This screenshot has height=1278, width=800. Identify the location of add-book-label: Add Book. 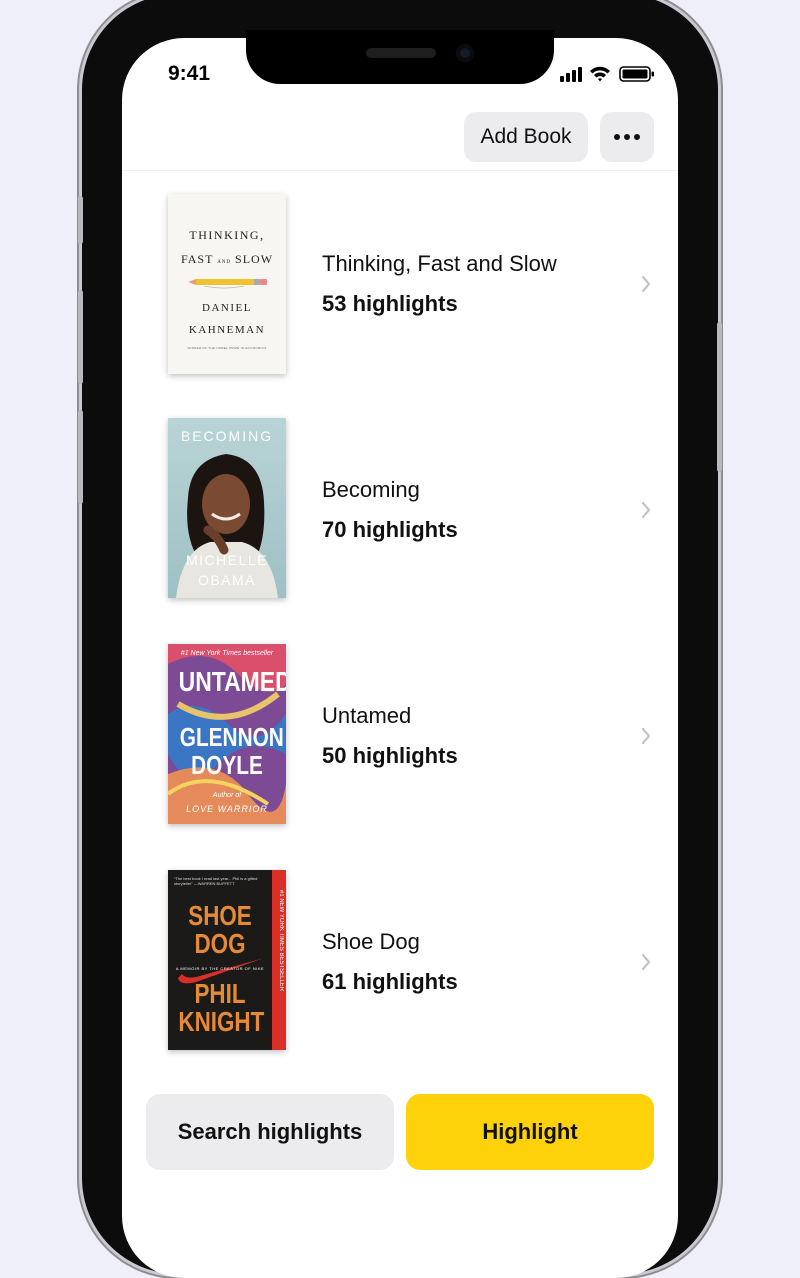
(526, 136).